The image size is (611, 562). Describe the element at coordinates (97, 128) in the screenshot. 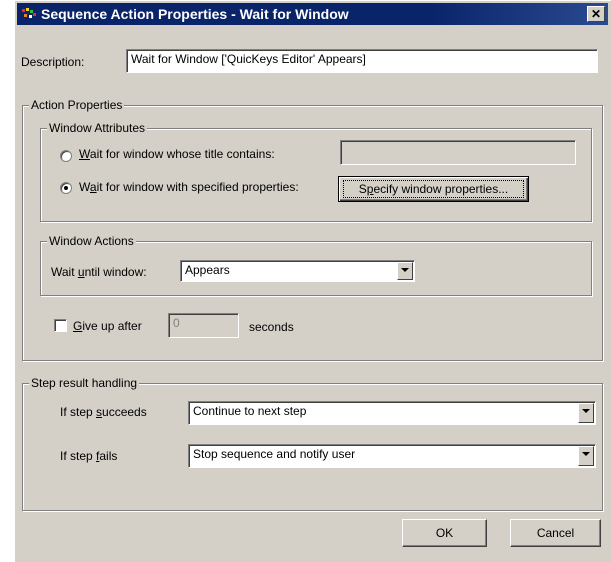

I see `window-attributes-label: Window Attributes` at that location.